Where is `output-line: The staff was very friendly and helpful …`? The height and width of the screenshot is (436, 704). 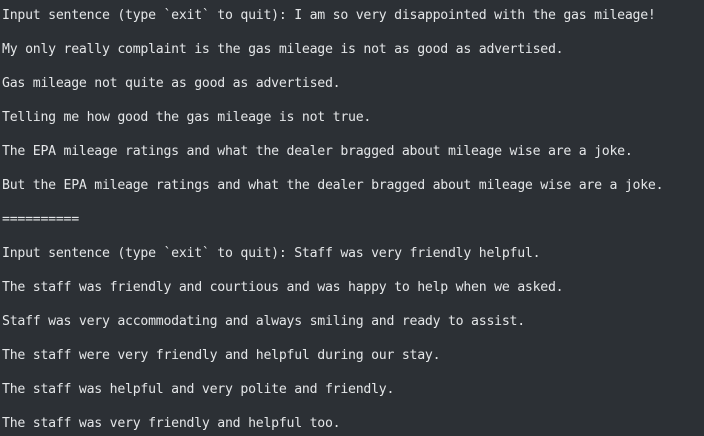
output-line: The staff was very friendly and helpful … is located at coordinates (171, 423).